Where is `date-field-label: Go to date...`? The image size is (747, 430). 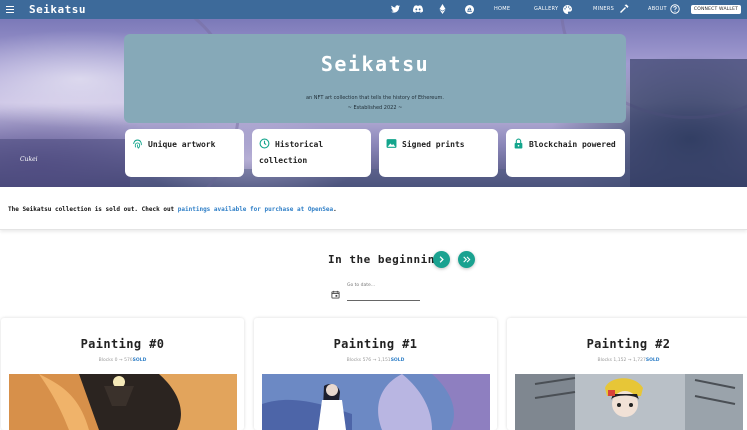 date-field-label: Go to date... is located at coordinates (361, 285).